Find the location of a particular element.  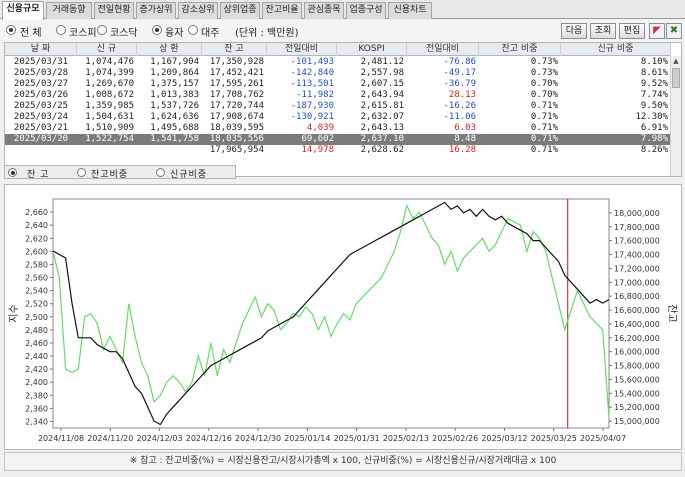

right-tick-label: 15,200,000 is located at coordinates (637, 407).